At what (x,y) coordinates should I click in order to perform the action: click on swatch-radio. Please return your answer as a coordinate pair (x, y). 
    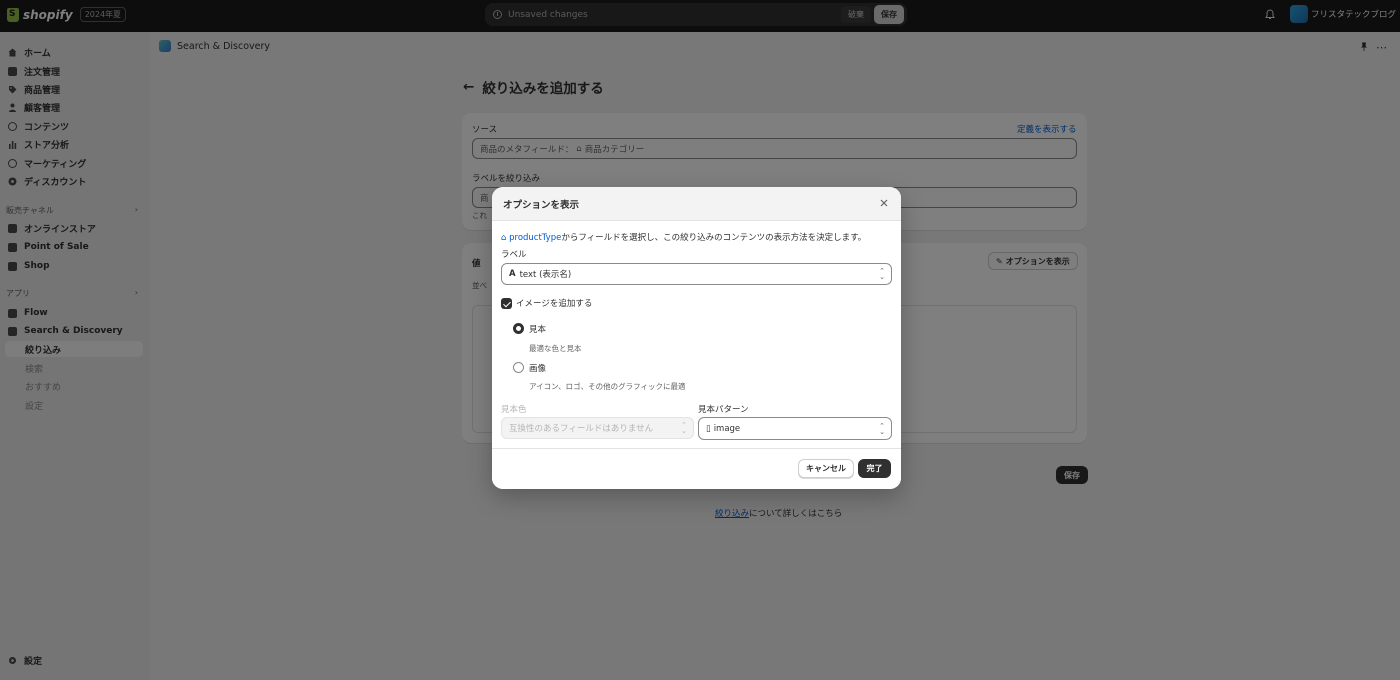
    Looking at the image, I should click on (518, 328).